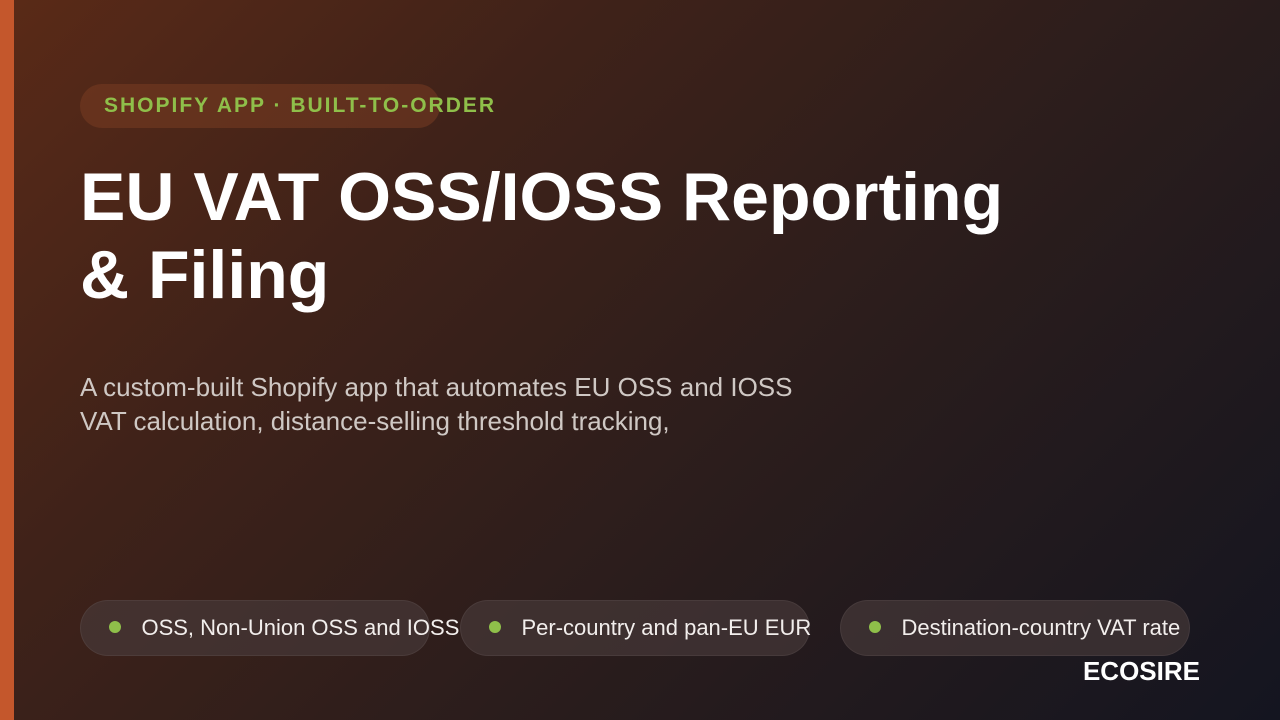 Image resolution: width=1280 pixels, height=720 pixels. What do you see at coordinates (300, 627) in the screenshot?
I see `feature-pill-label: OSS, Non-Union OSS and IOSS` at bounding box center [300, 627].